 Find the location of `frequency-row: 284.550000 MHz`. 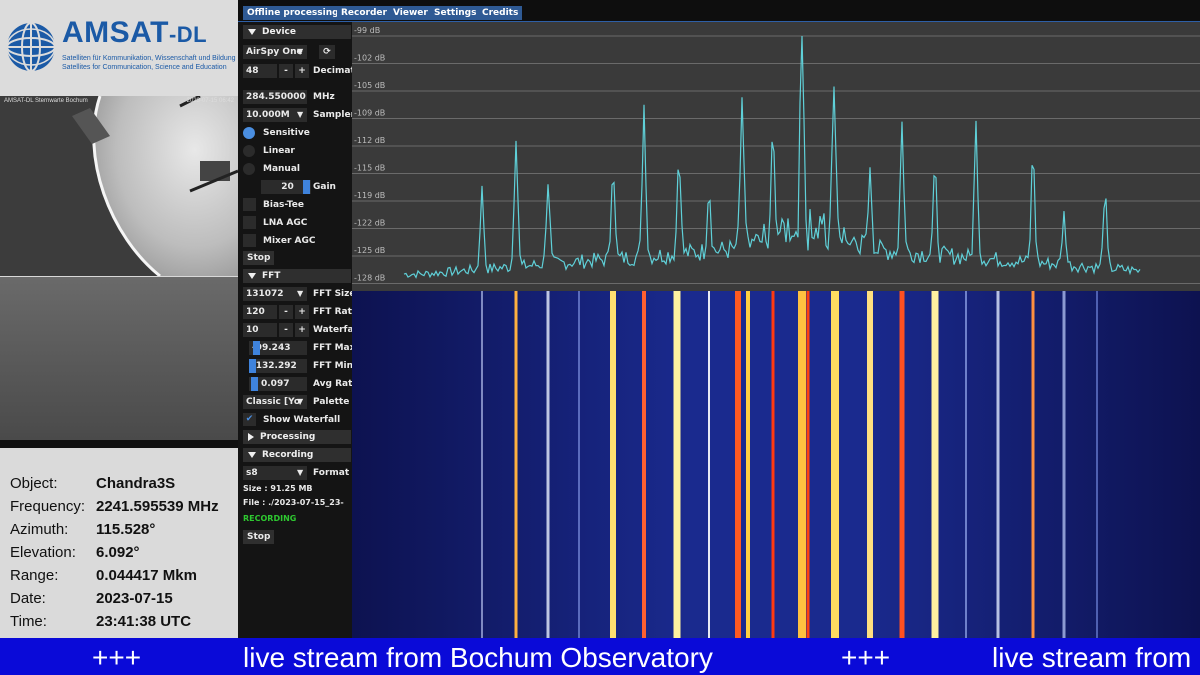

frequency-row: 284.550000 MHz is located at coordinates (297, 97).